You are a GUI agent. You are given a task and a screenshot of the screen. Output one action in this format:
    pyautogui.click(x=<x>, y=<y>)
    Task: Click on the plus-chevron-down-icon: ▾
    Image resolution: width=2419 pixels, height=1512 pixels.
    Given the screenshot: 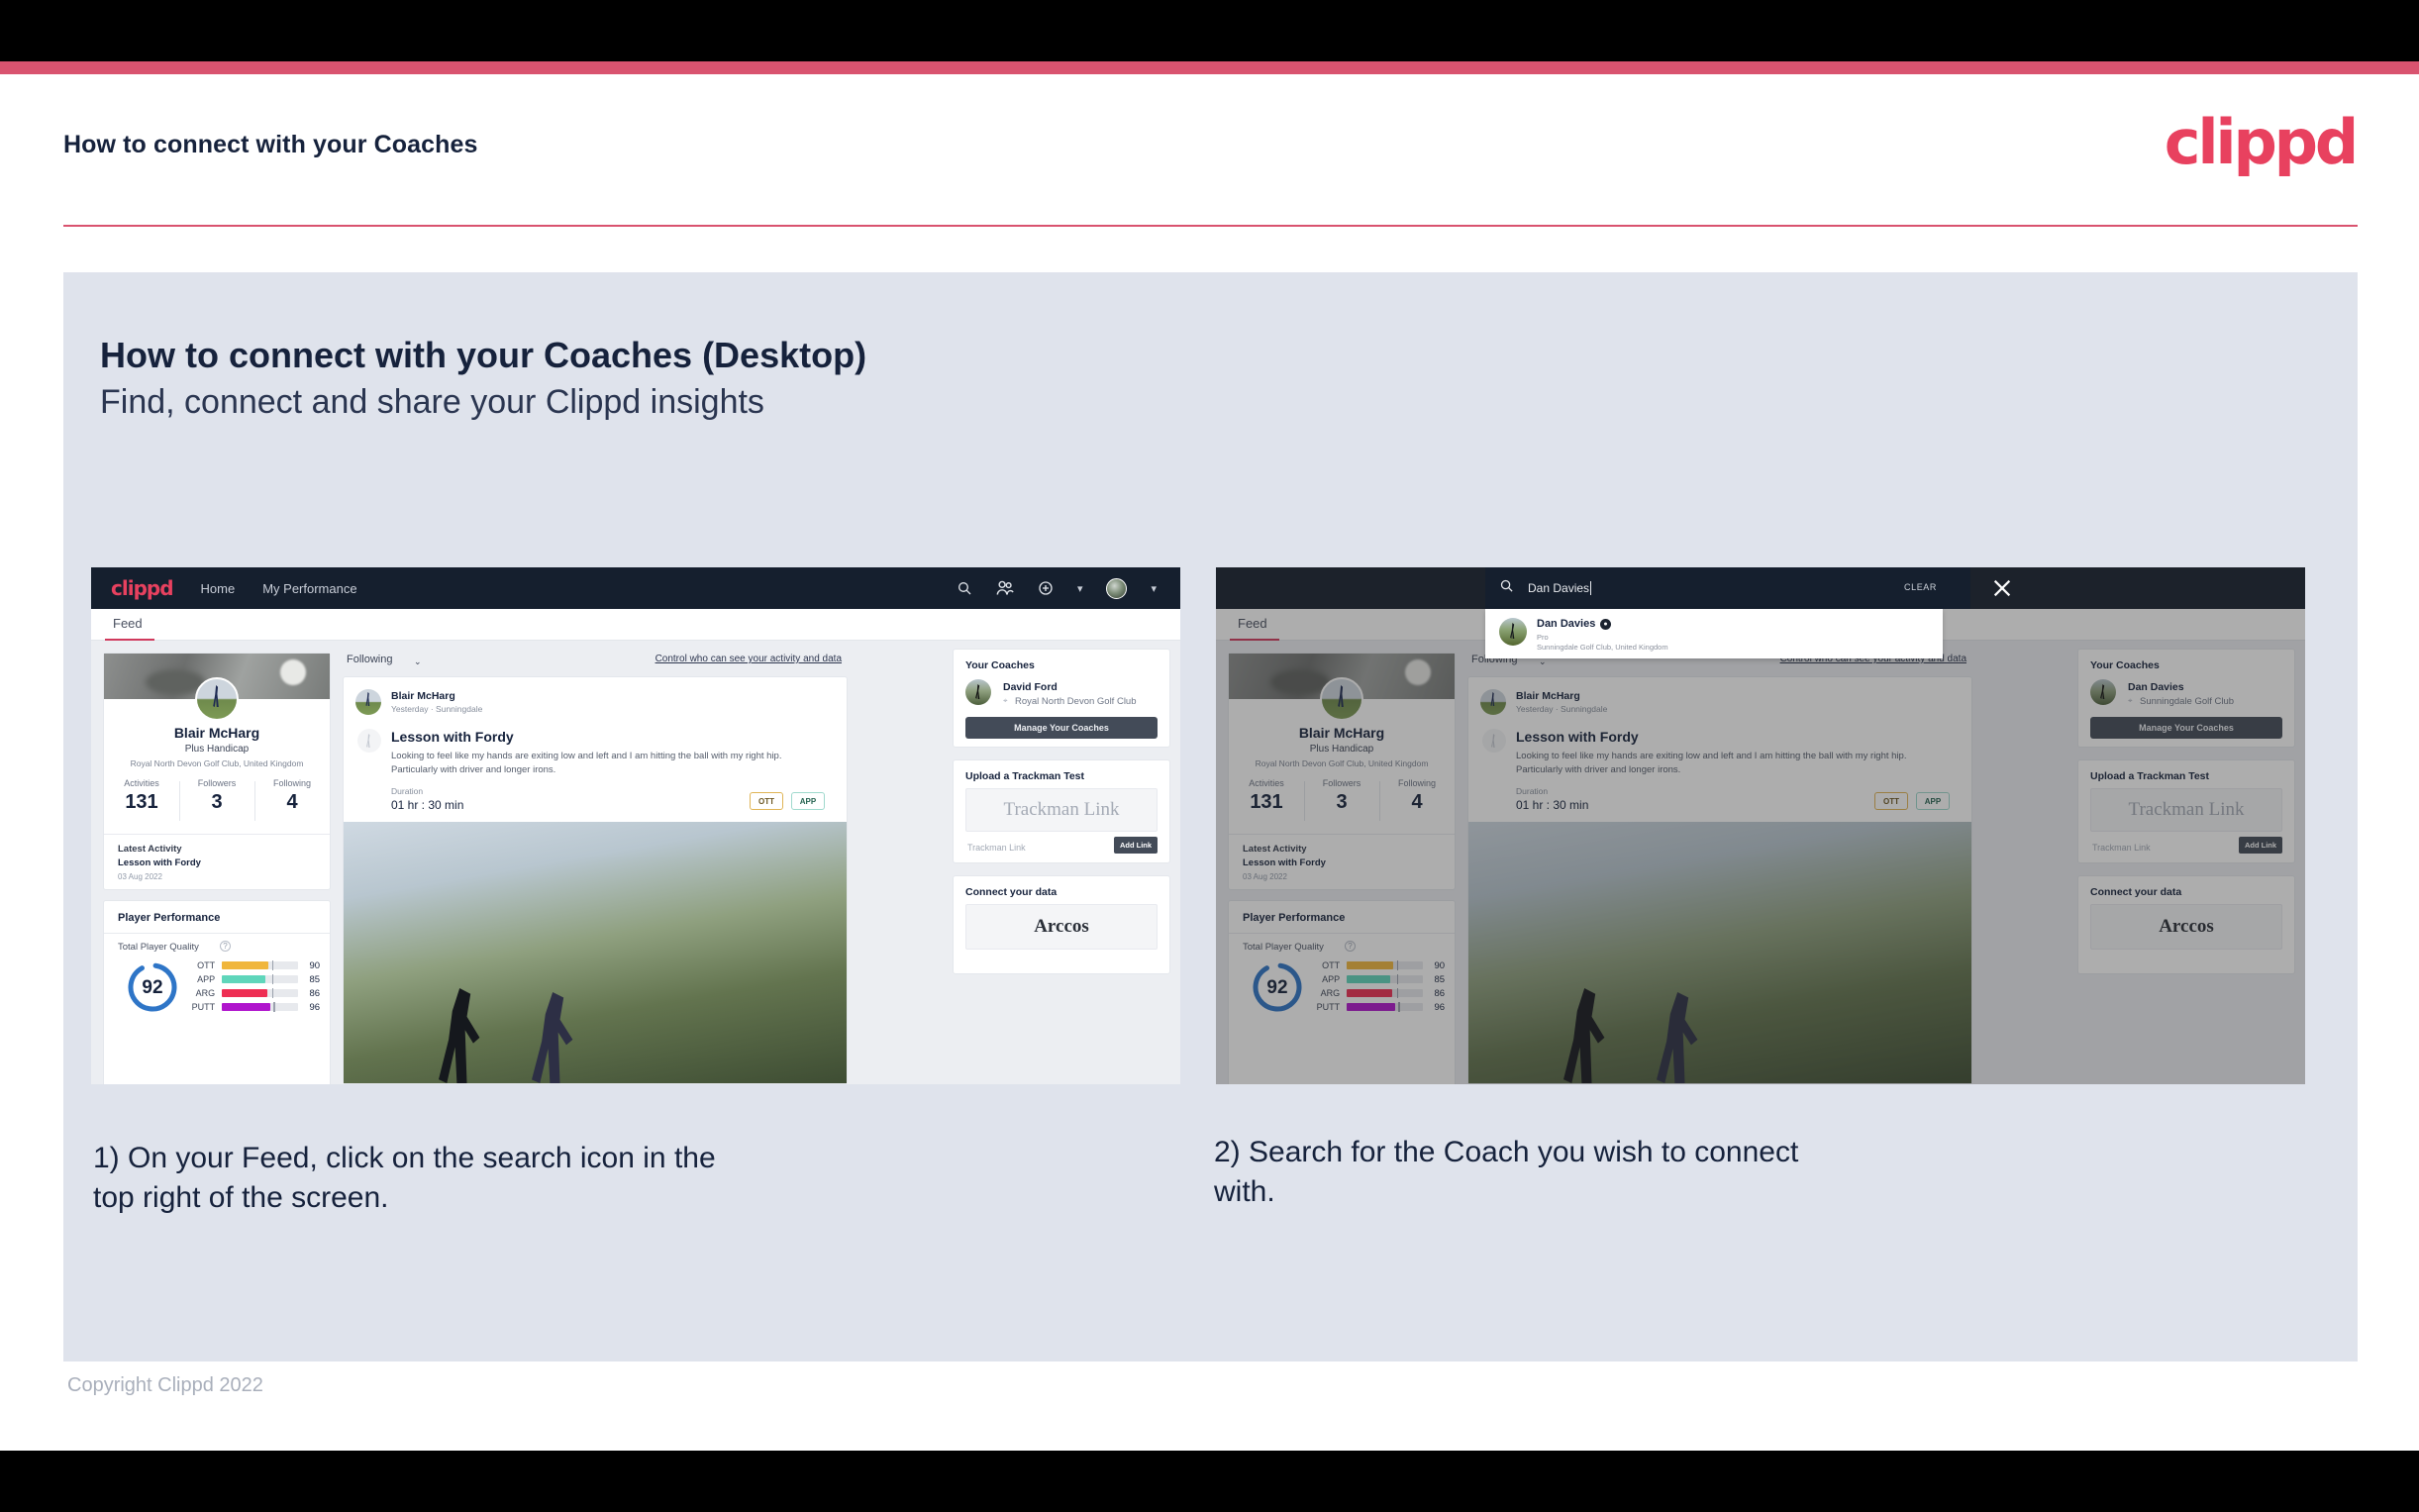 What is the action you would take?
    pyautogui.click(x=1080, y=588)
    